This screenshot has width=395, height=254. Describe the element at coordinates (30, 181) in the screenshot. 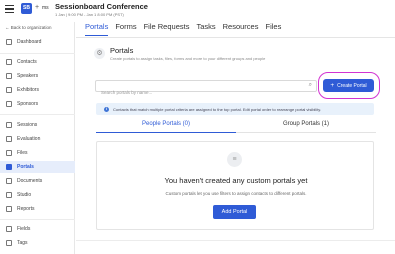

I see `sidebar-item-label: Documents` at that location.